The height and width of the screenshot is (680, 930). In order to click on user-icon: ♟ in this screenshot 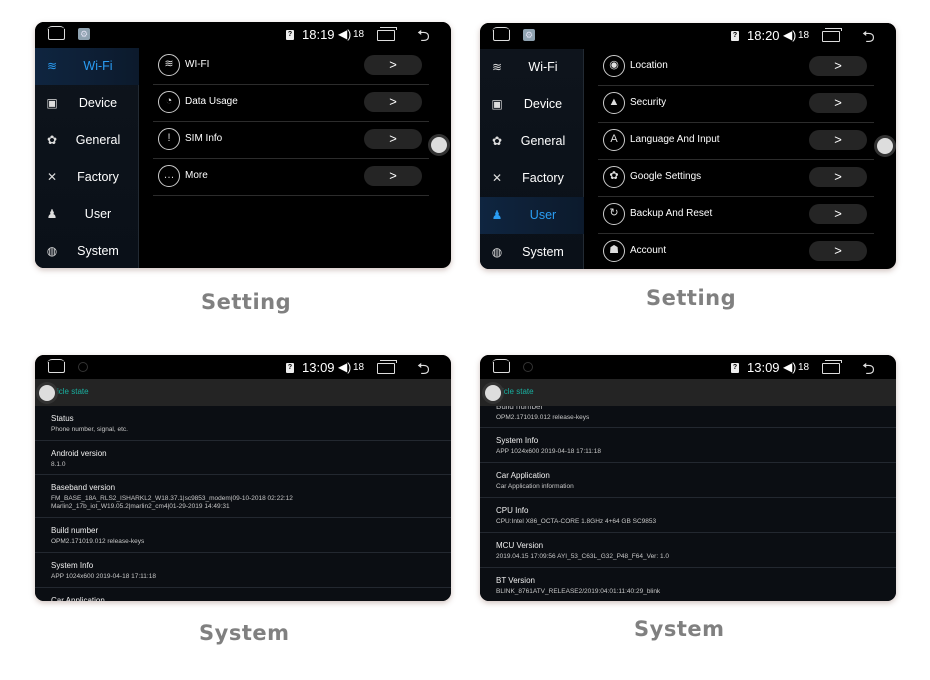, I will do `click(52, 214)`.